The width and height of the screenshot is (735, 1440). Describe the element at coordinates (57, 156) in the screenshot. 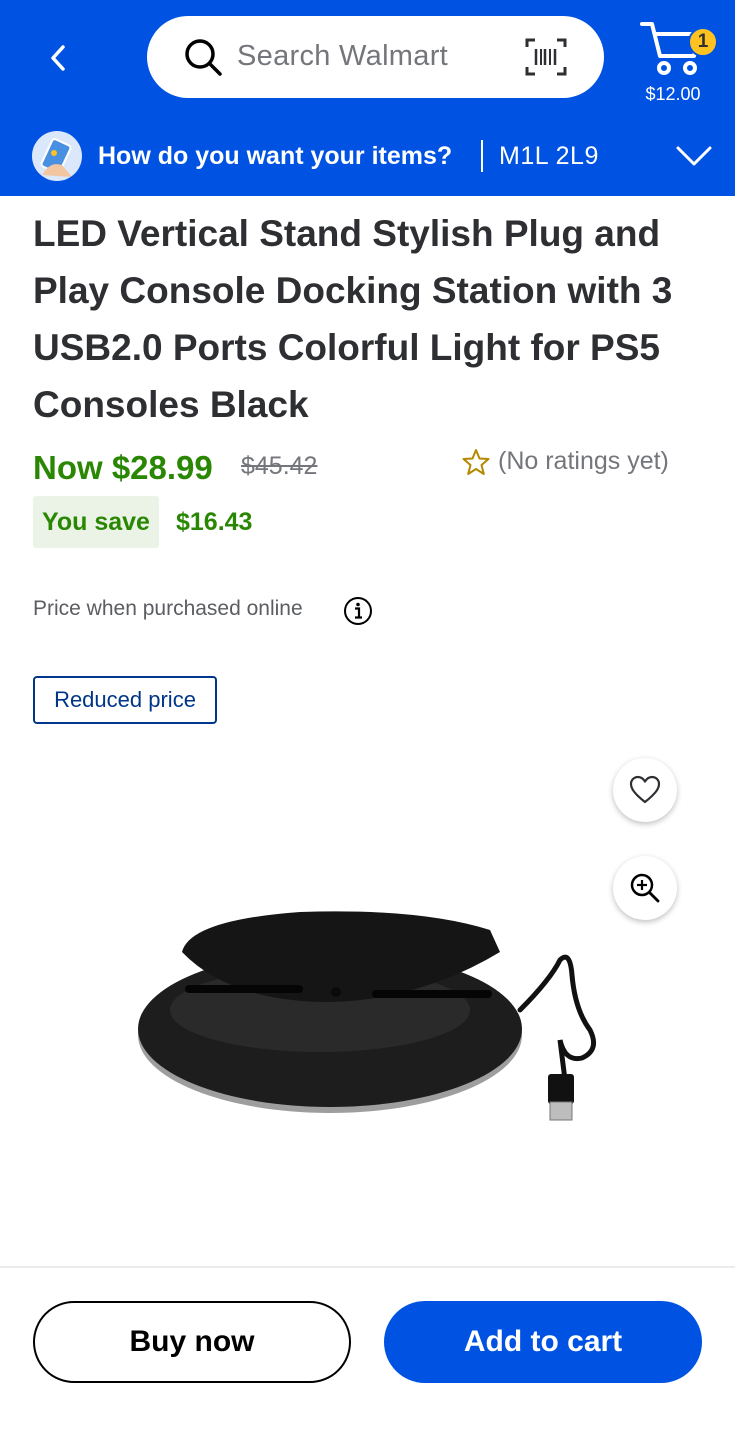

I see `delivery-illustration-icon` at that location.